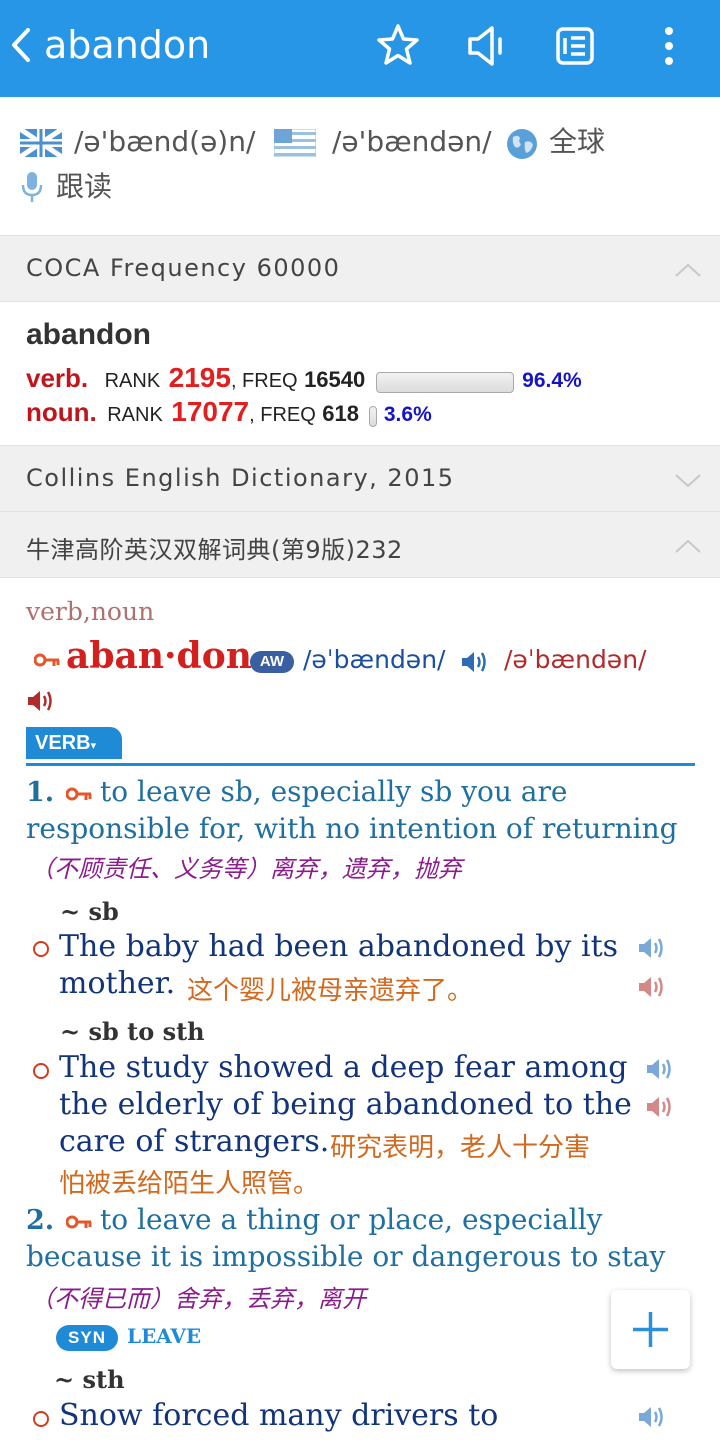 Image resolution: width=720 pixels, height=1443 pixels. I want to click on dropdown-arrow-icon: ▾, so click(93, 746).